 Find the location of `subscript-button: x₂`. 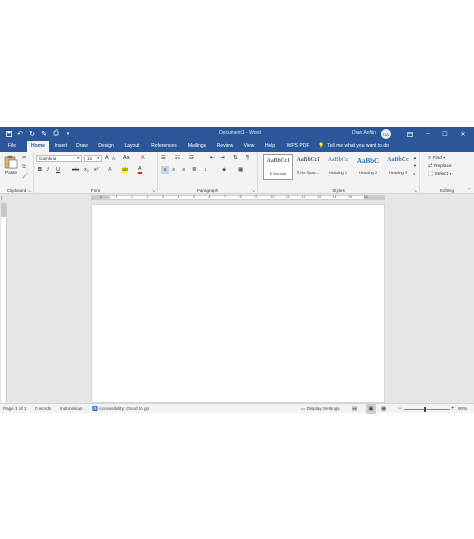

subscript-button: x₂ is located at coordinates (86, 170).